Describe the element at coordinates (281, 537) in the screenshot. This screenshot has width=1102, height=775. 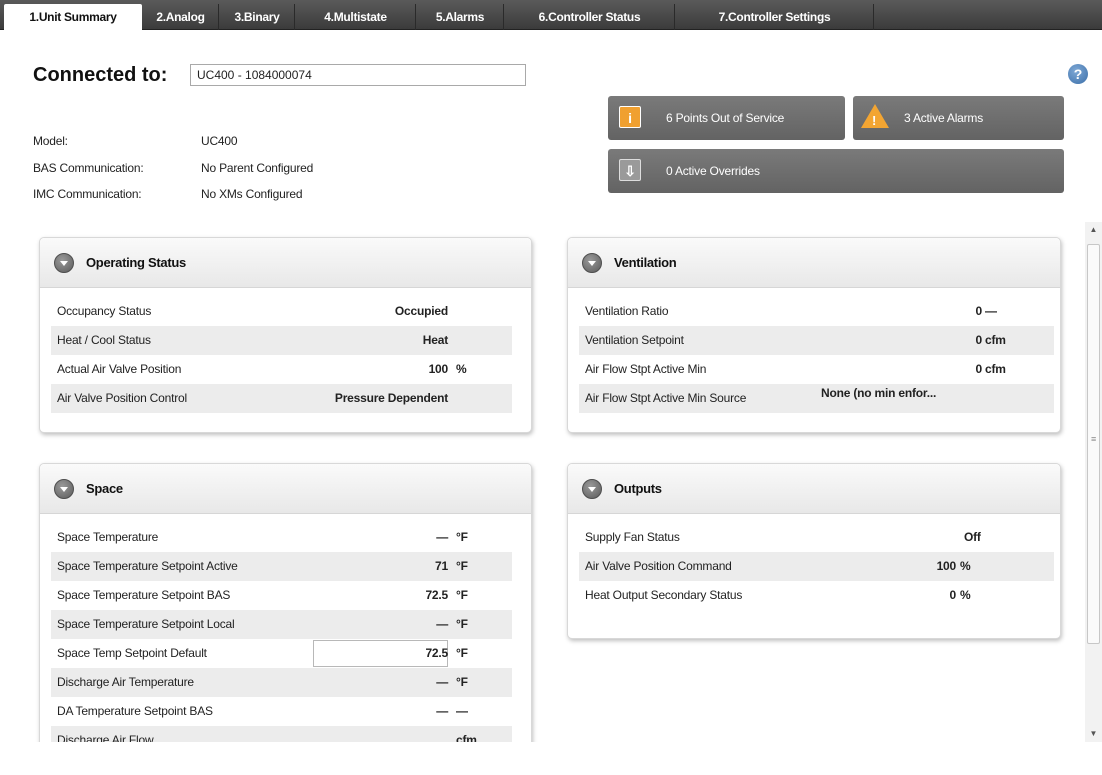
I see `panel-row: Space Temperature — °F` at that location.